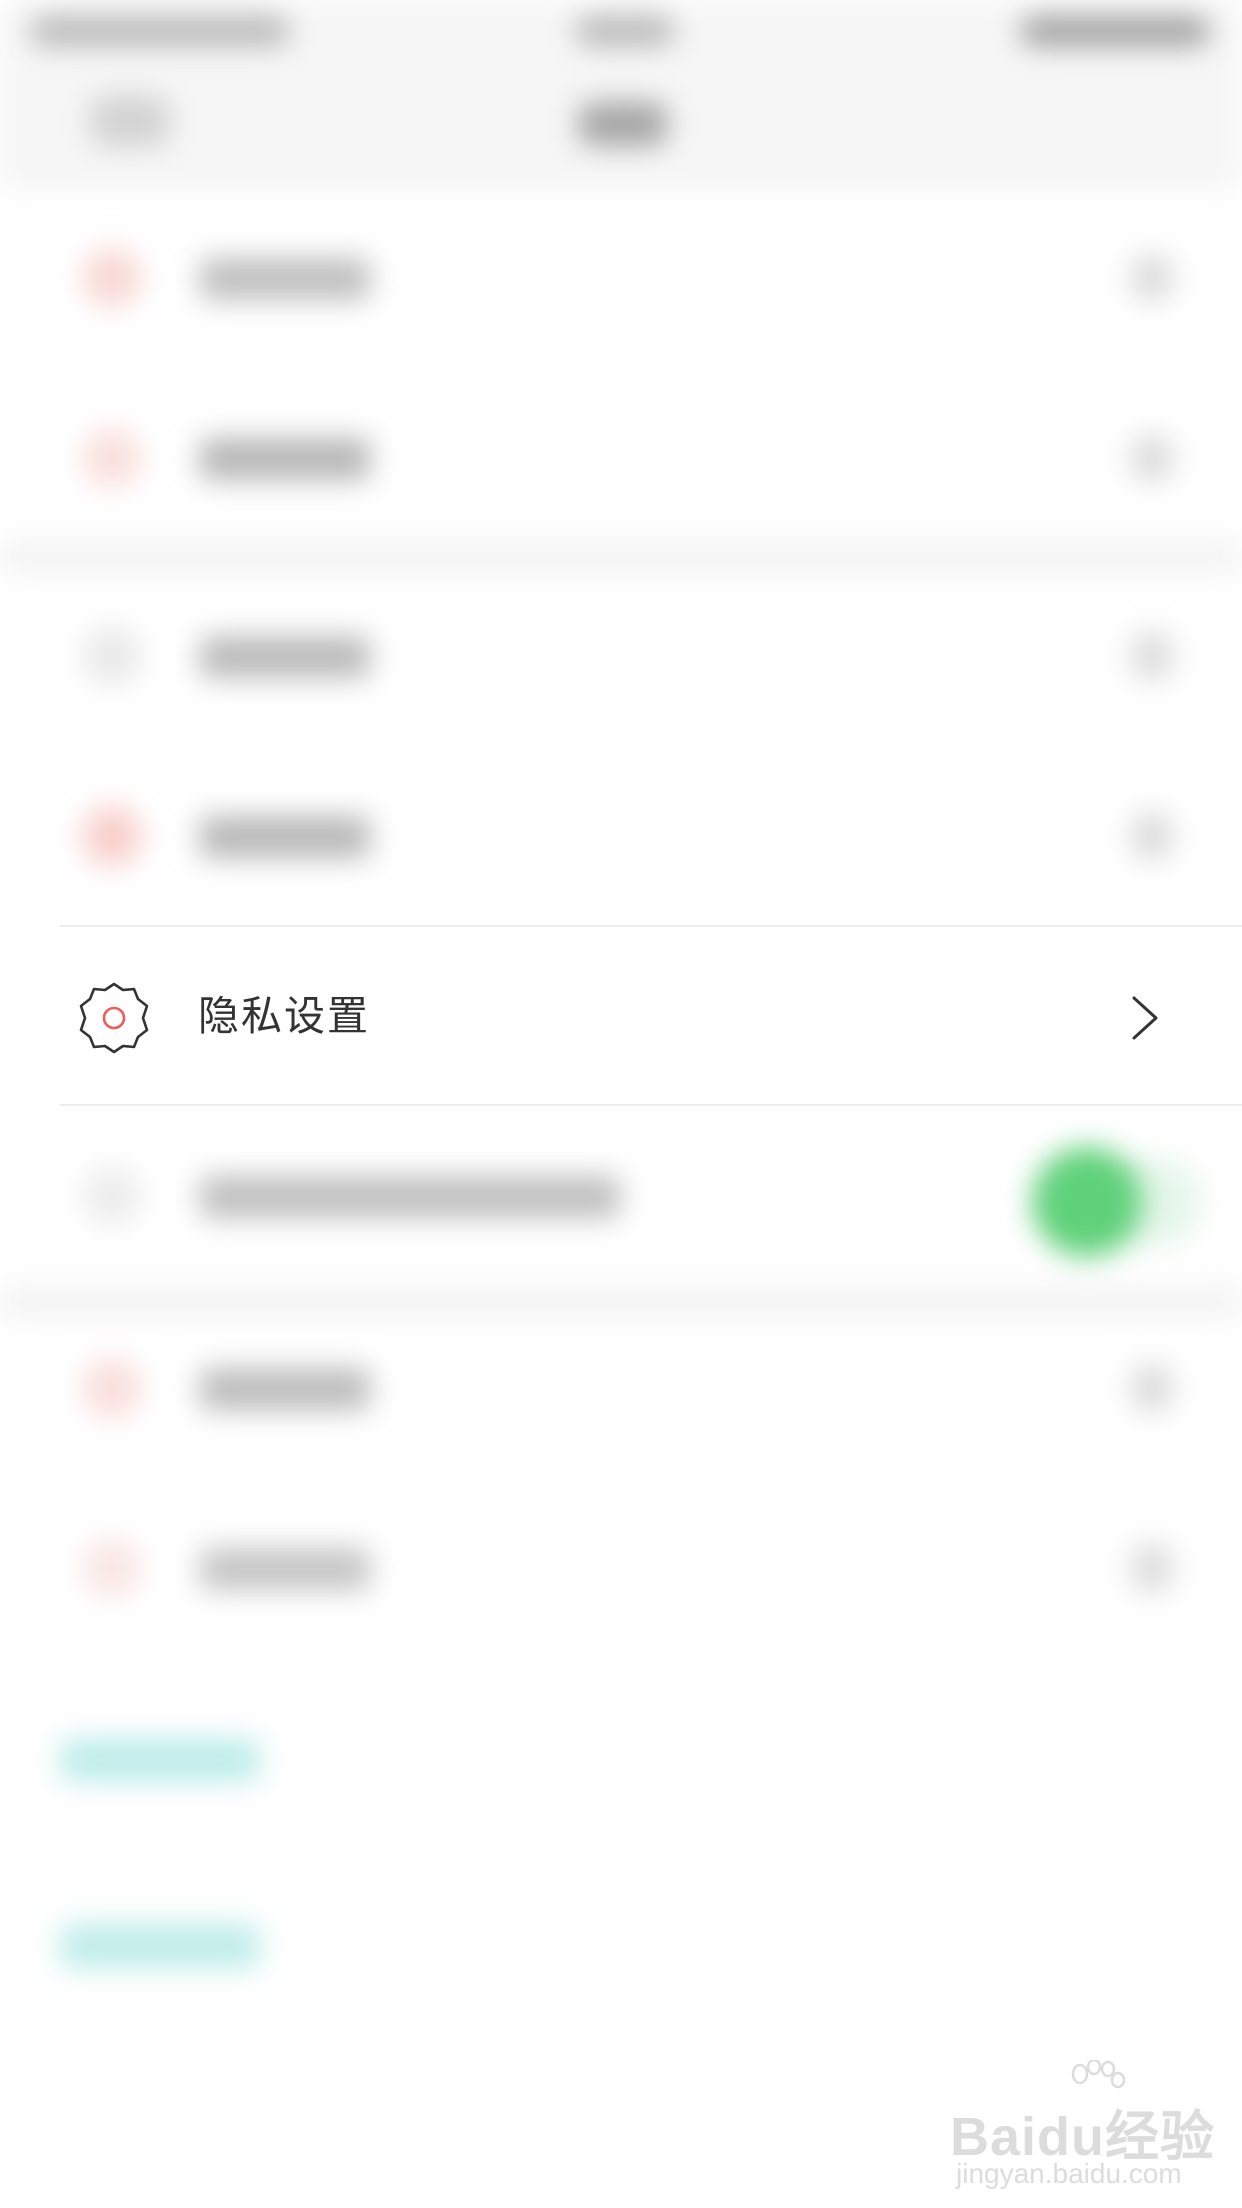 The height and width of the screenshot is (2208, 1242). Describe the element at coordinates (1117, 1202) in the screenshot. I see `toggle-switch` at that location.